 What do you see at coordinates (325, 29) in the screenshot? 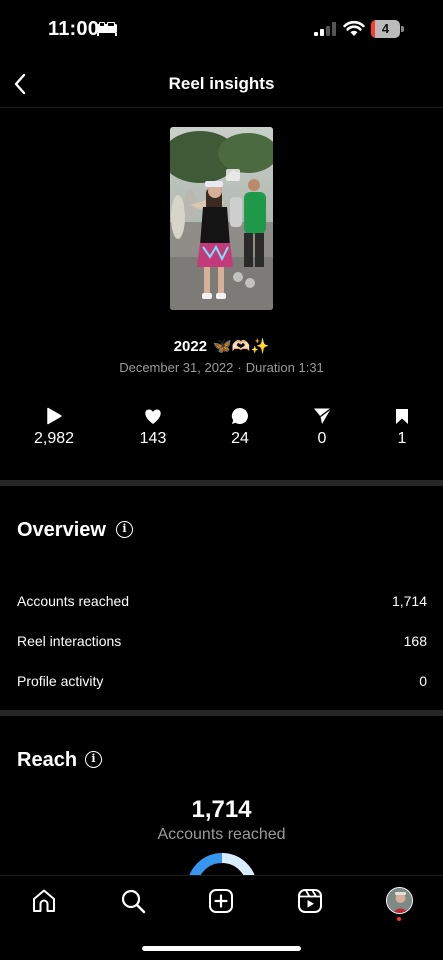
I see `signal-icon` at bounding box center [325, 29].